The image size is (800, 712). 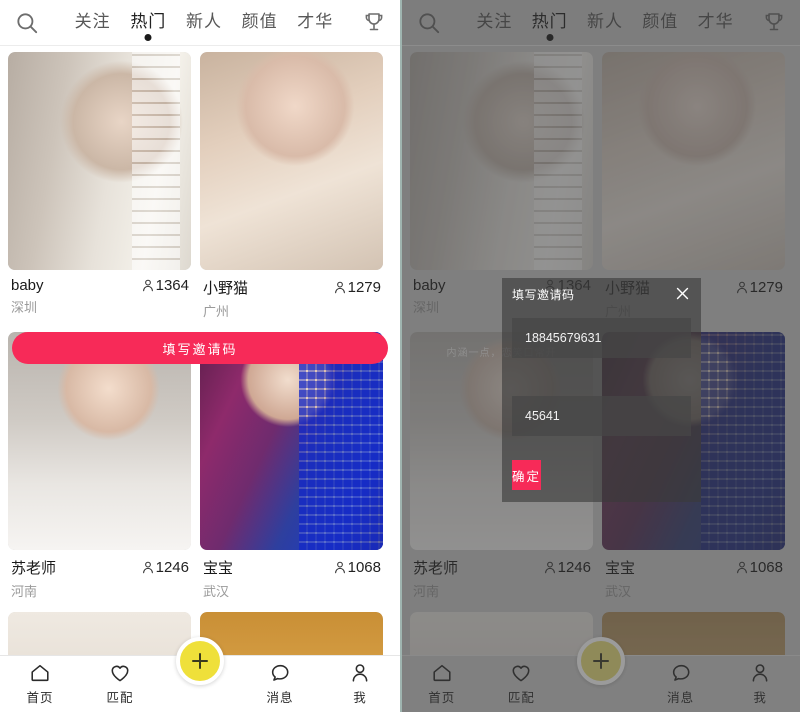 I want to click on tabbar-item-me: 我, so click(x=360, y=684).